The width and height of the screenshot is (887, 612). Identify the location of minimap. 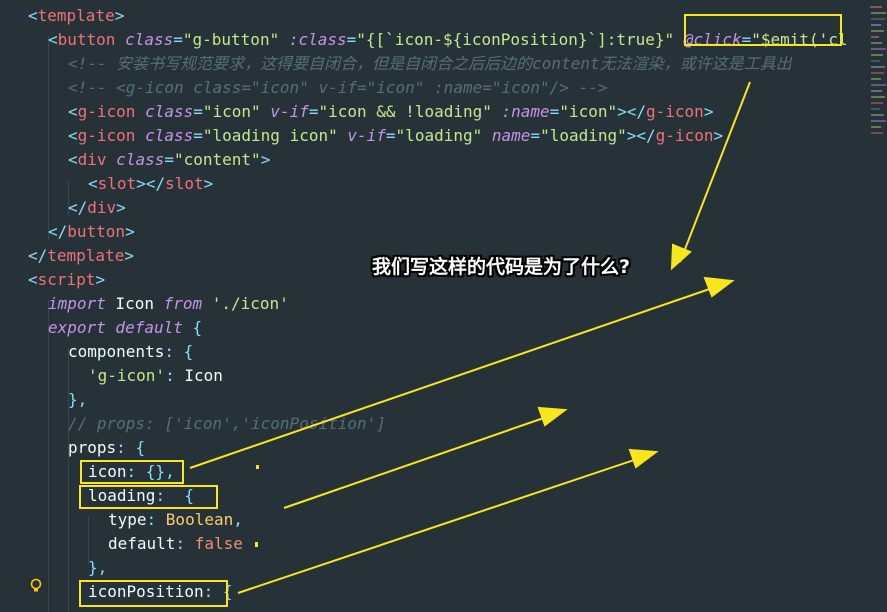
(877, 306).